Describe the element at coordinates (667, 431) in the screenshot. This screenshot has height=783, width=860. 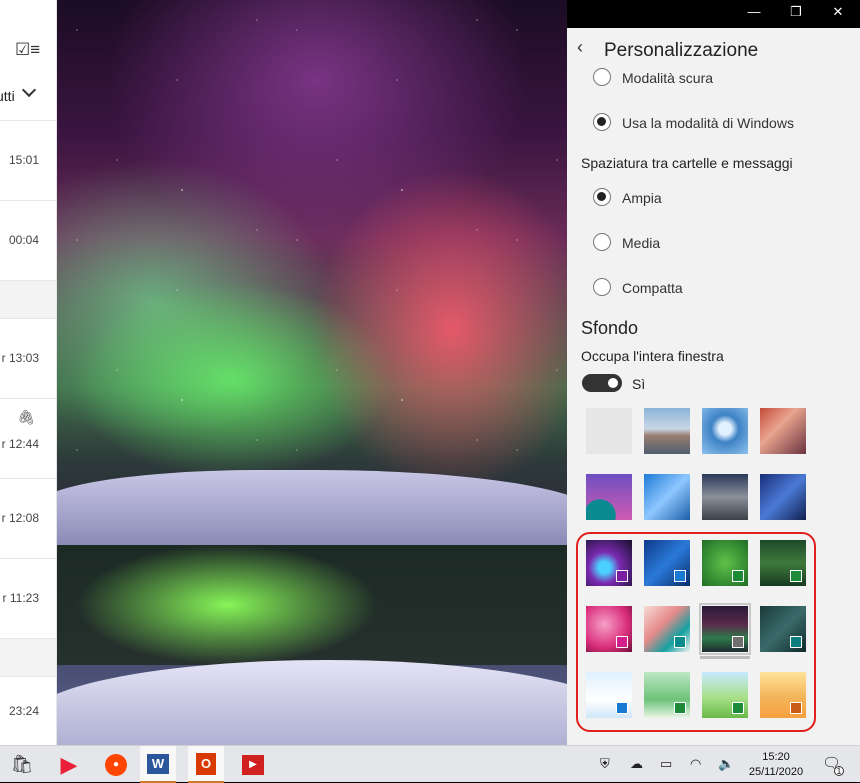
I see `background-tile-mountain` at that location.